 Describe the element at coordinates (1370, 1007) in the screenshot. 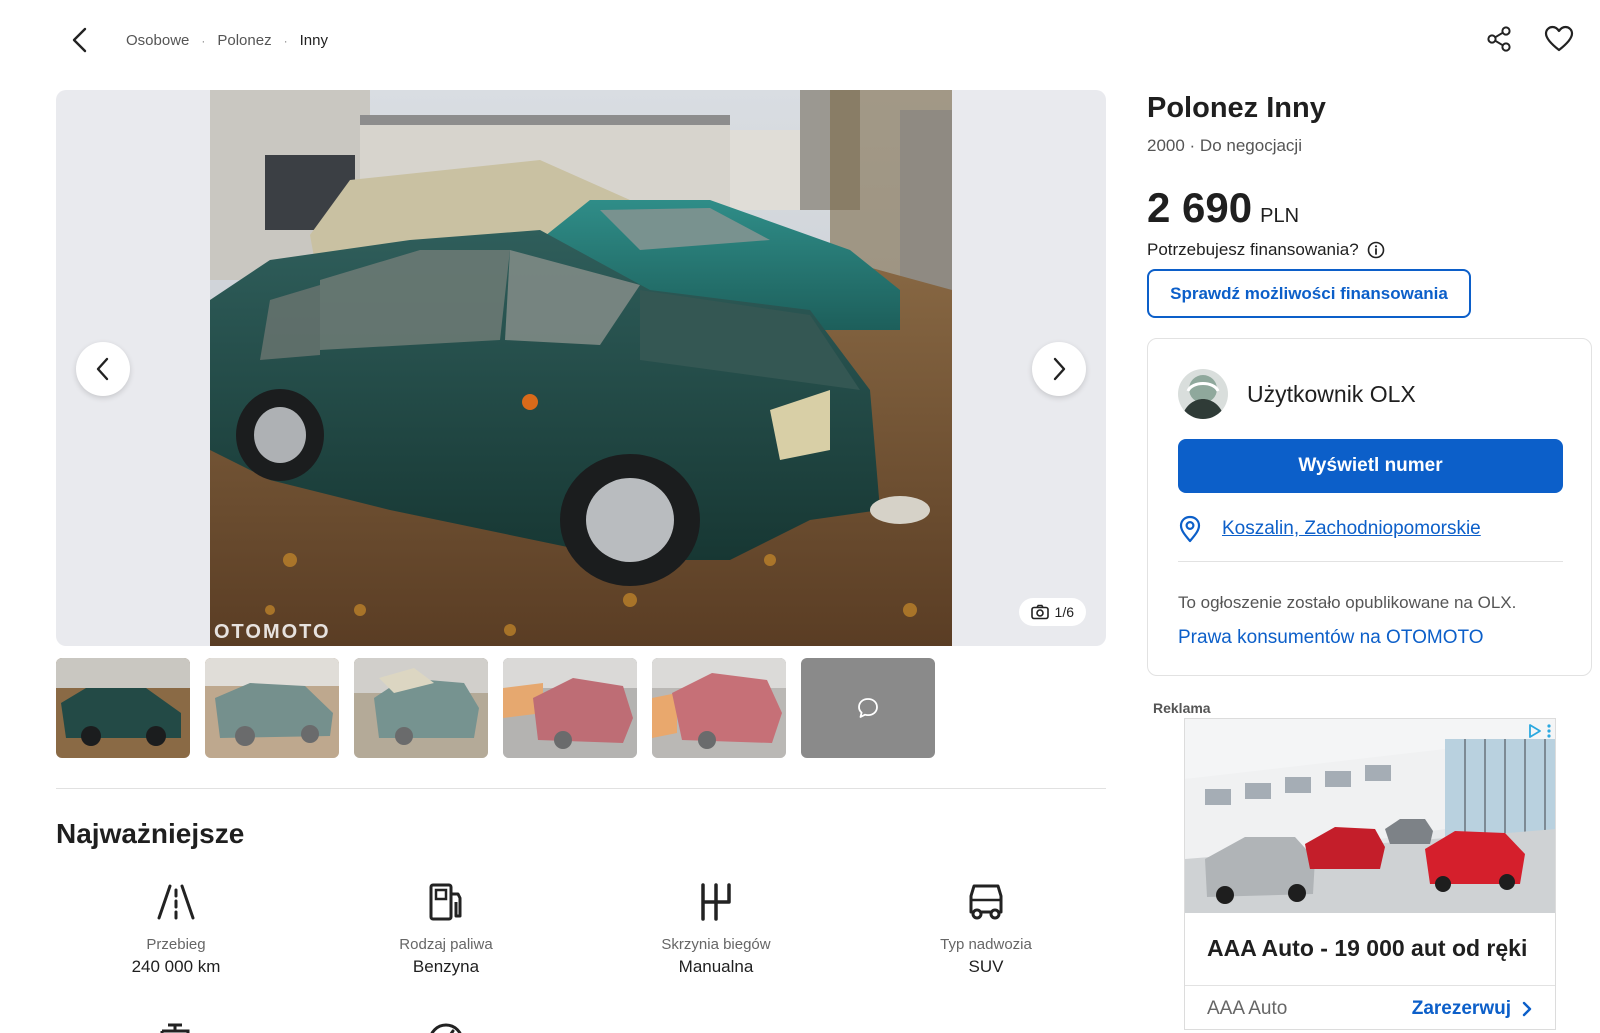

I see `ad-footer: AAA Auto Zarezerwuj` at that location.